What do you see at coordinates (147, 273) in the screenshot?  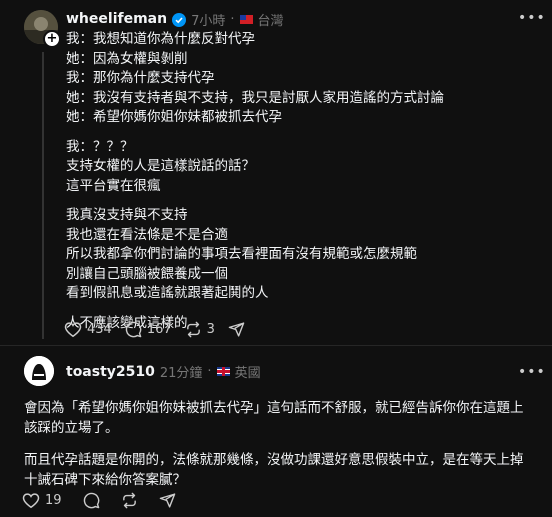 I see `post-line: 別讓自己頭腦被餵養成一個` at bounding box center [147, 273].